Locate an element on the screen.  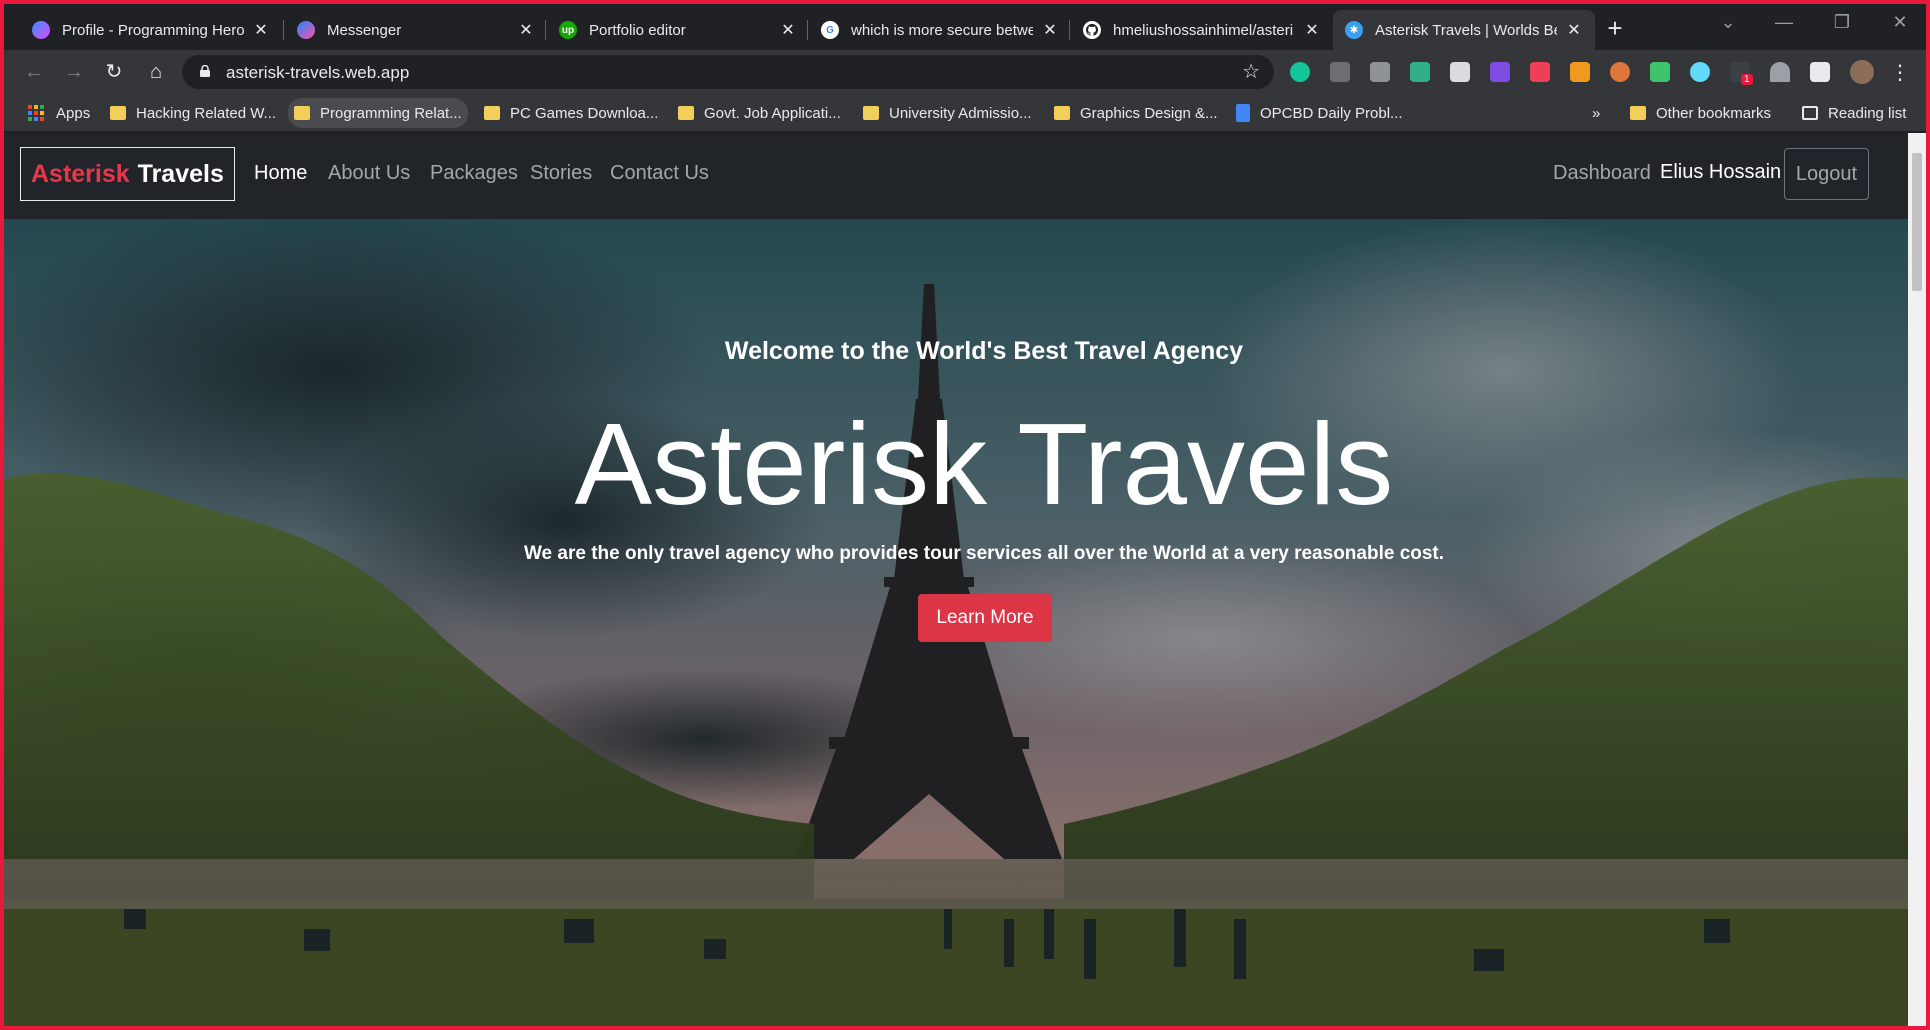
apps-grid-icon is located at coordinates (36, 113).